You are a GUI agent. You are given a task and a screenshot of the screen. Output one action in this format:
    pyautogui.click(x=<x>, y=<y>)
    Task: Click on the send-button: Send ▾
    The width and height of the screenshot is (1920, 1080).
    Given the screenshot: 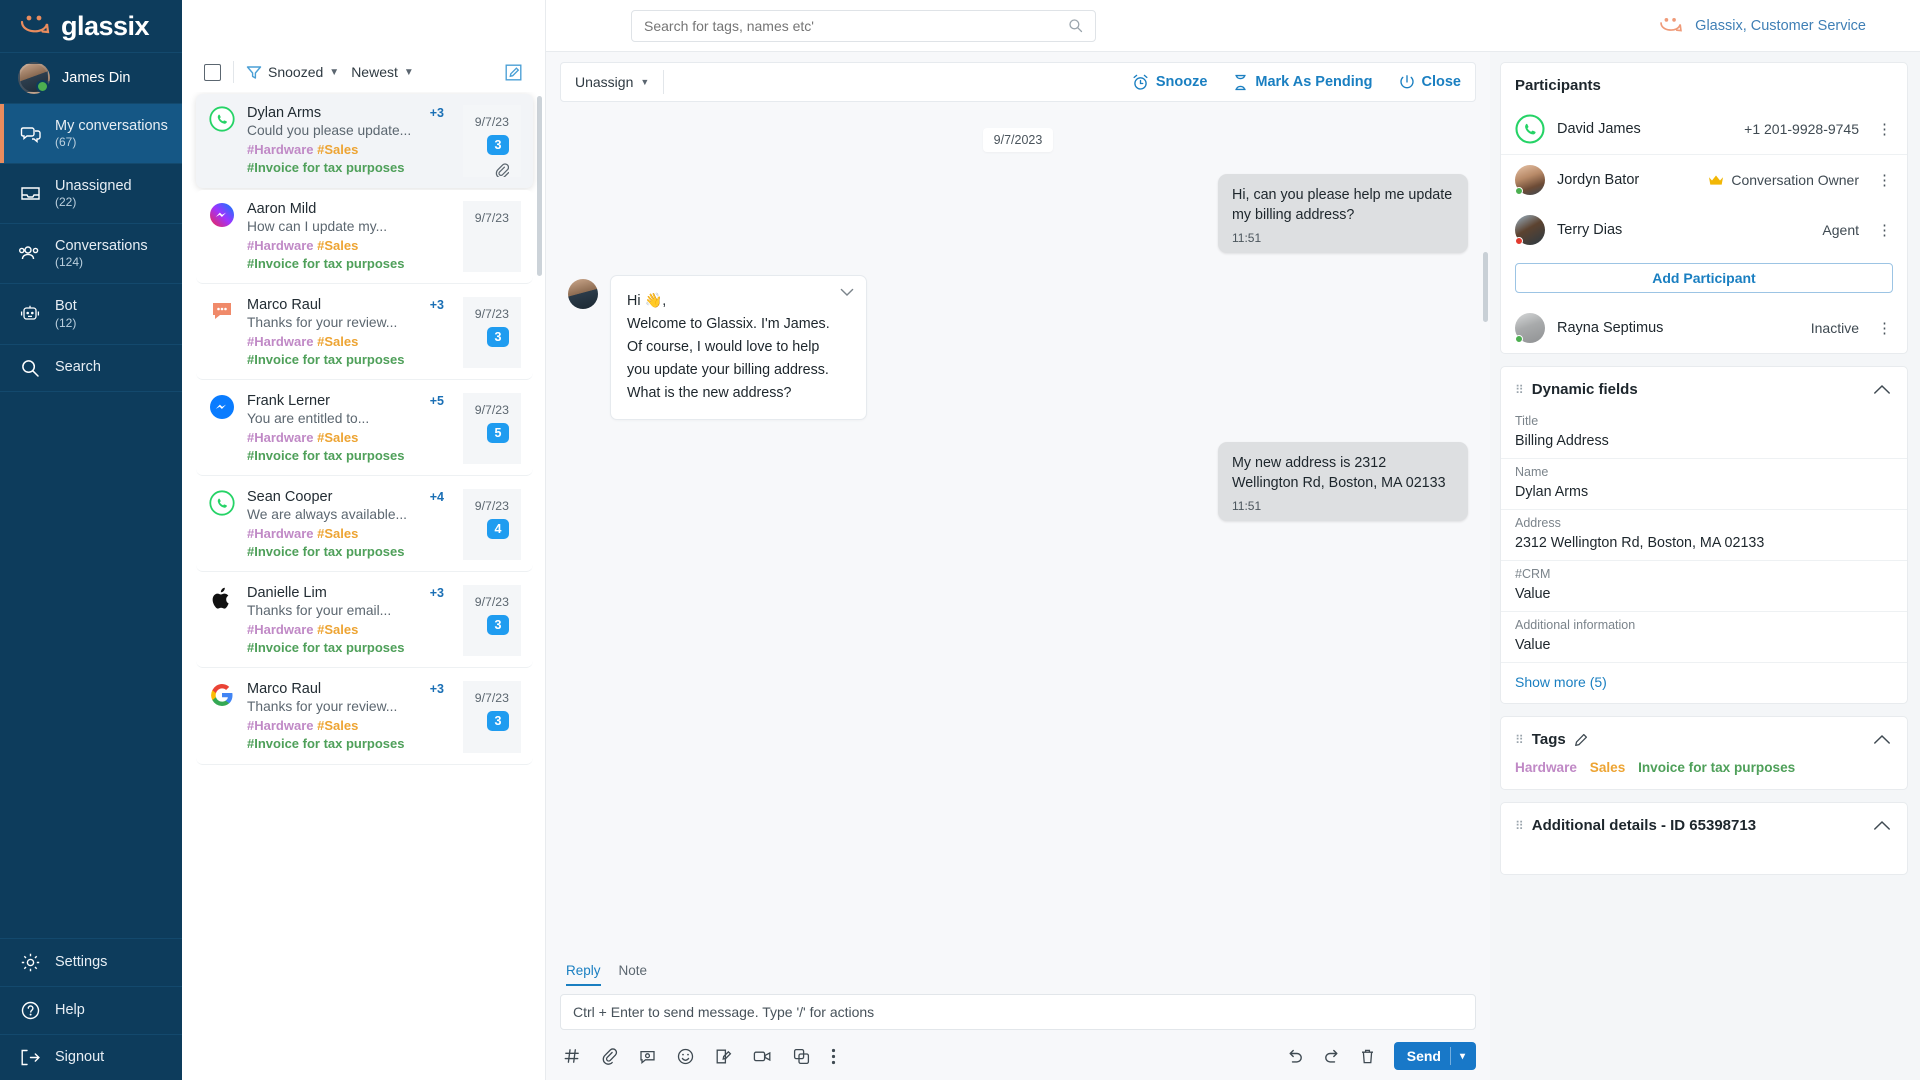 What is the action you would take?
    pyautogui.click(x=1434, y=1056)
    